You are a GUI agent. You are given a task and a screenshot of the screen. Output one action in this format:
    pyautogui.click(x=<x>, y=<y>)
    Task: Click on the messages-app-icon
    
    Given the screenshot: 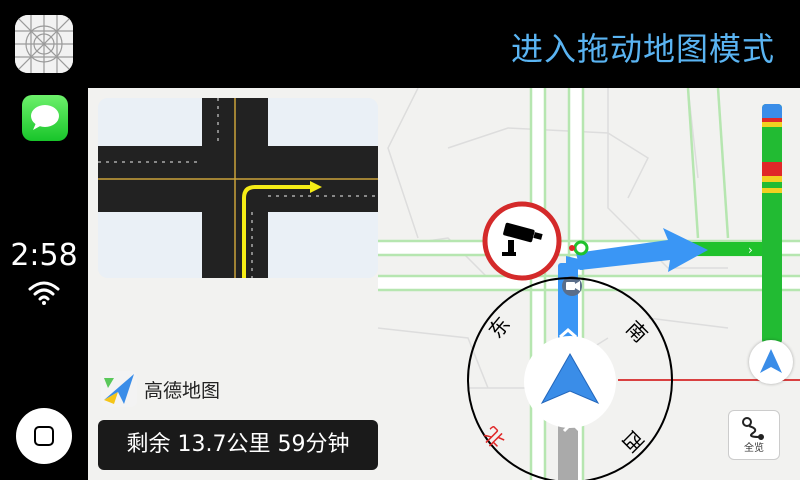 What is the action you would take?
    pyautogui.click(x=45, y=118)
    